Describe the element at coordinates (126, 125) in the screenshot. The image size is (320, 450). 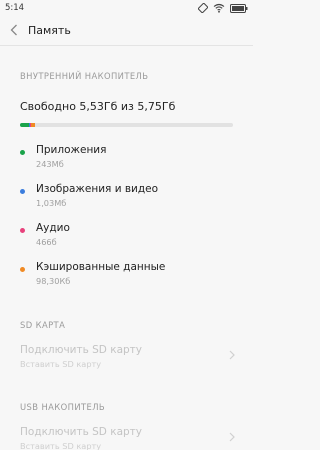
I see `storage-usage-bar` at that location.